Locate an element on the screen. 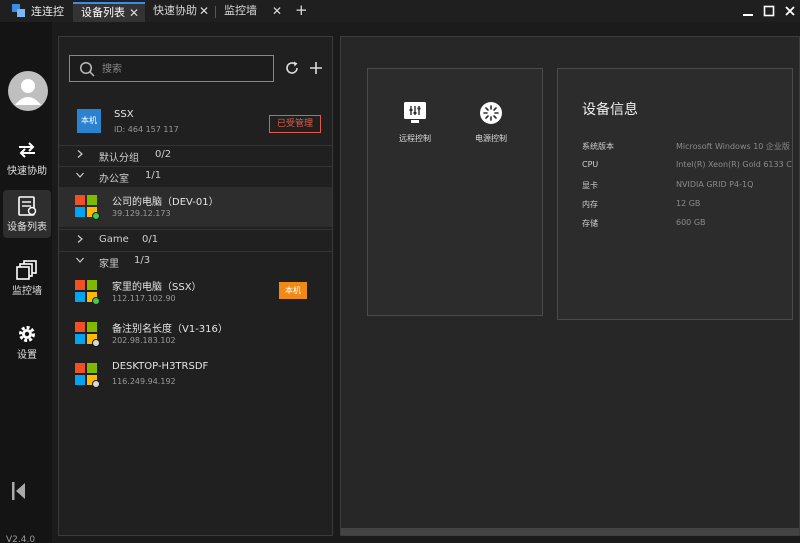 This screenshot has height=543, width=800. info-key: CPU is located at coordinates (590, 164).